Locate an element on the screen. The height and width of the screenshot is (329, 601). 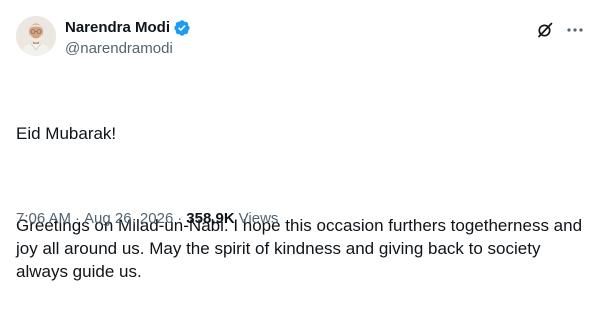
post-metadata: 7:06 AM · Aug 26, 2026 · 358.9K Views is located at coordinates (147, 219).